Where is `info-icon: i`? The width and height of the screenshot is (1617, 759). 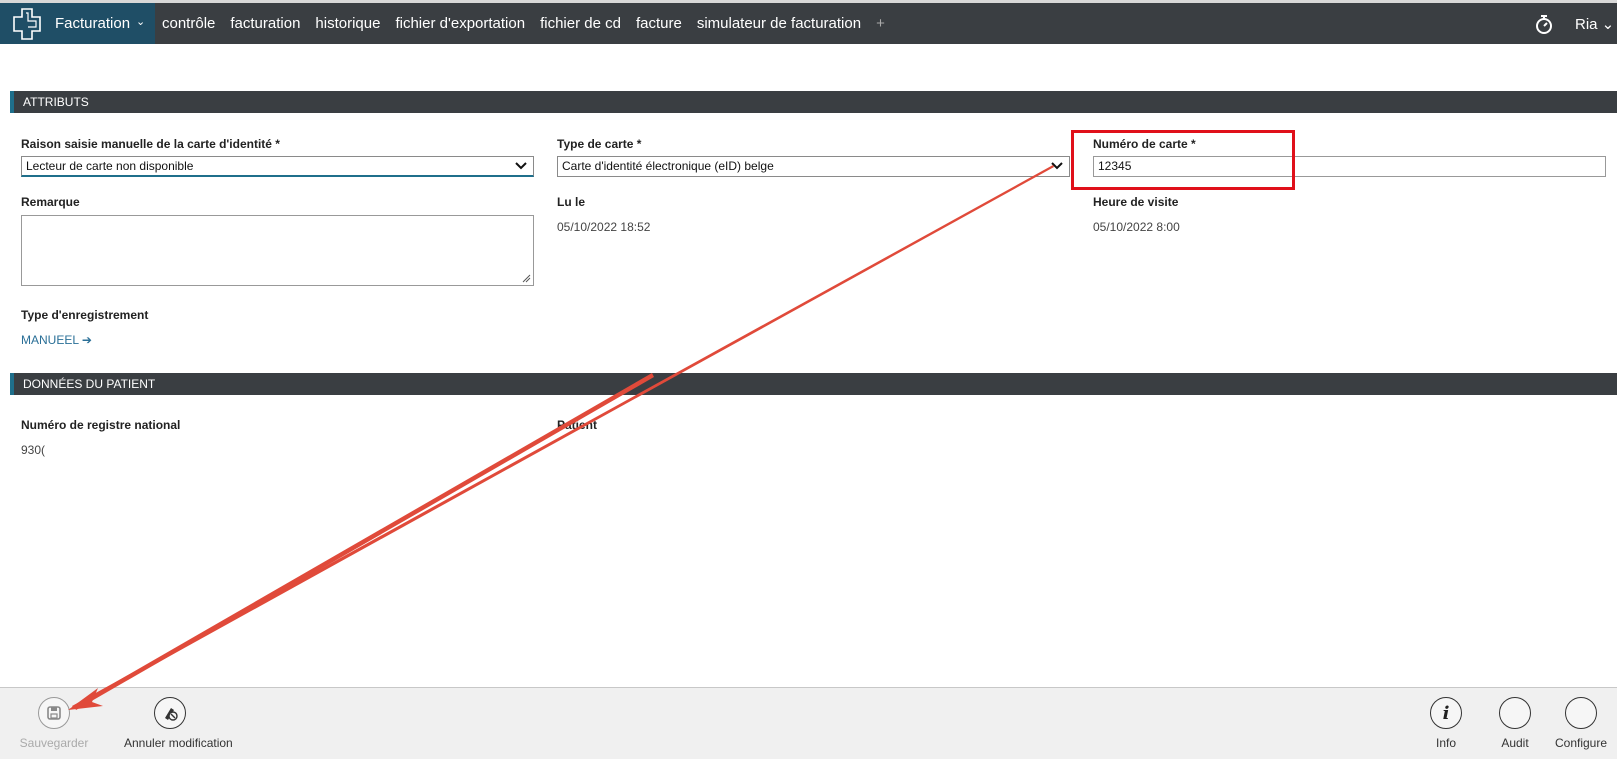
info-icon: i is located at coordinates (1446, 713).